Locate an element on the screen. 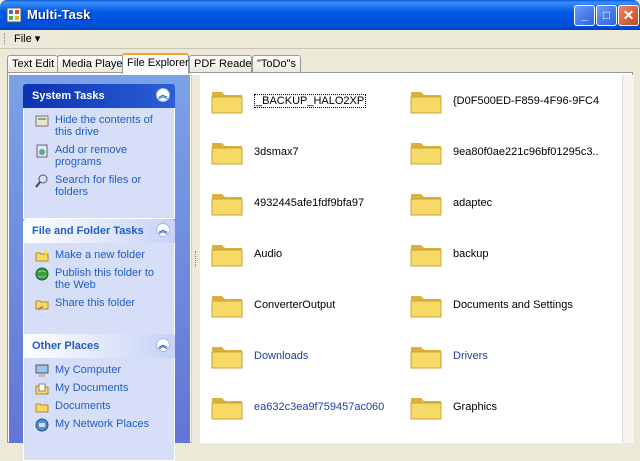 The image size is (640, 461). maximize-button: □ is located at coordinates (606, 15).